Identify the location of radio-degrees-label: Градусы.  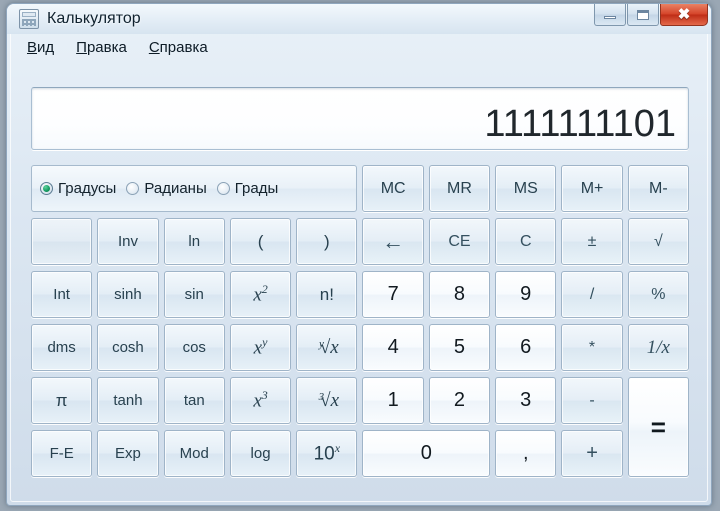
(87, 188).